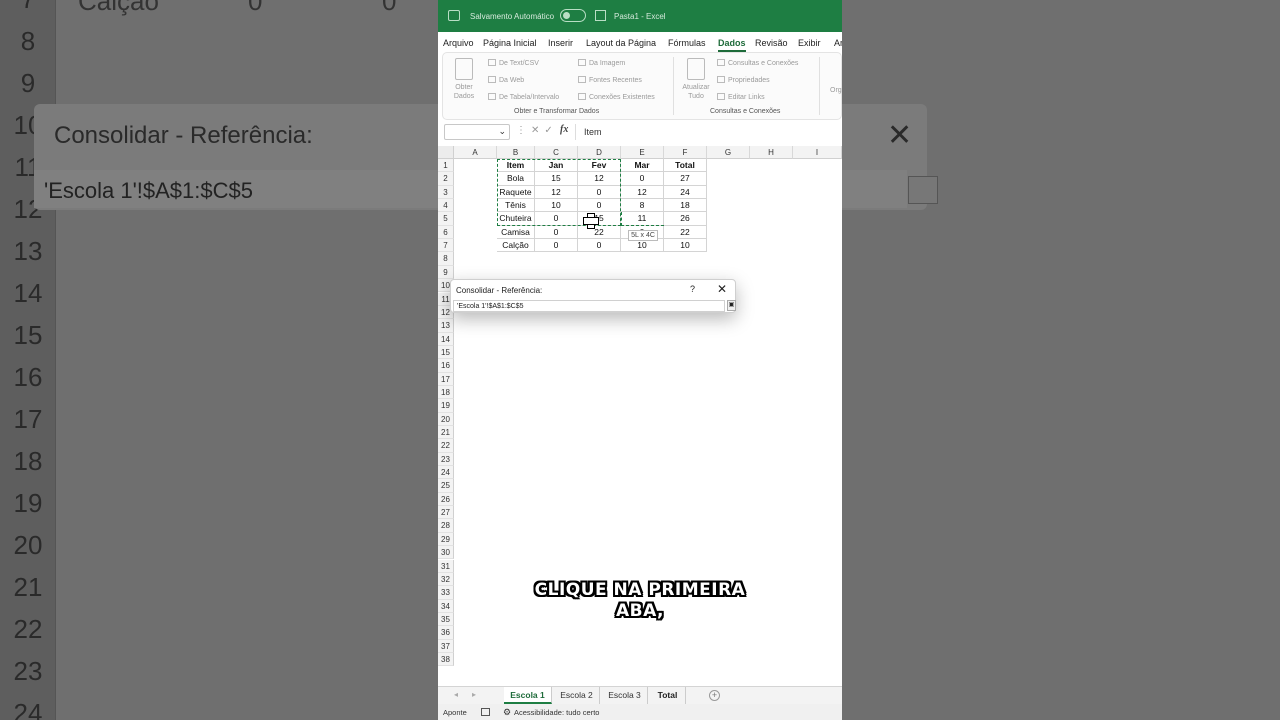 The image size is (1280, 720). Describe the element at coordinates (446, 339) in the screenshot. I see `row-header: 14` at that location.